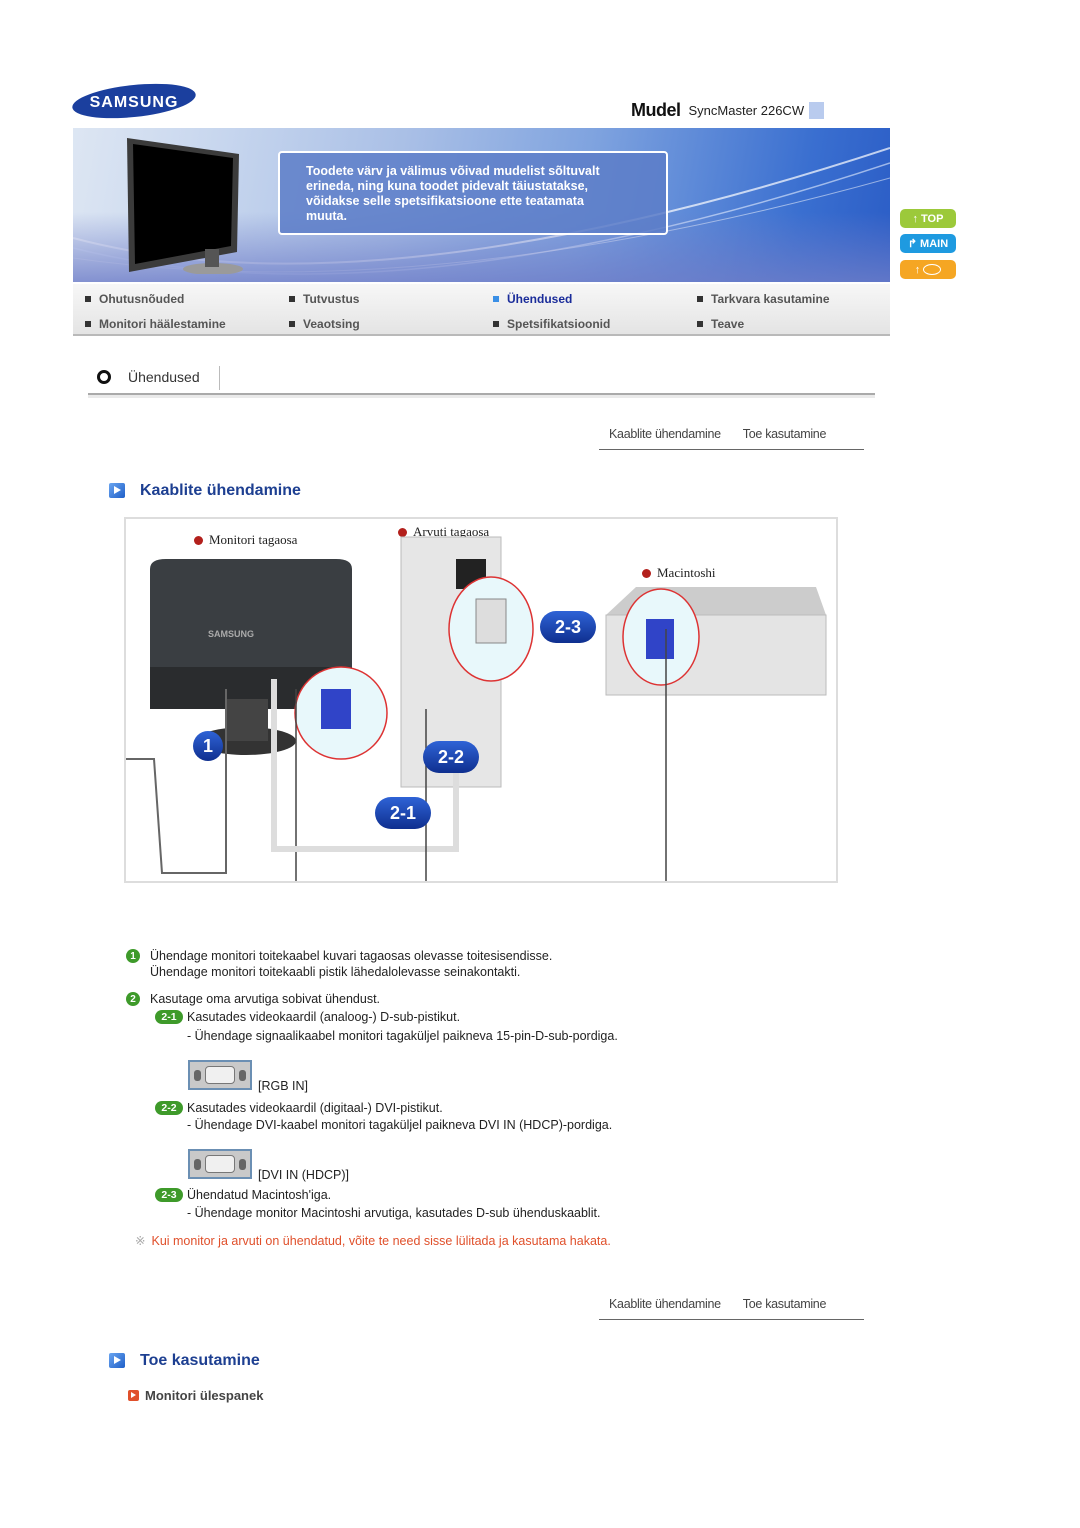 The image size is (1080, 1528). Describe the element at coordinates (303, 1175) in the screenshot. I see `dvi-in-label: [DVI IN (HDCP)]` at that location.